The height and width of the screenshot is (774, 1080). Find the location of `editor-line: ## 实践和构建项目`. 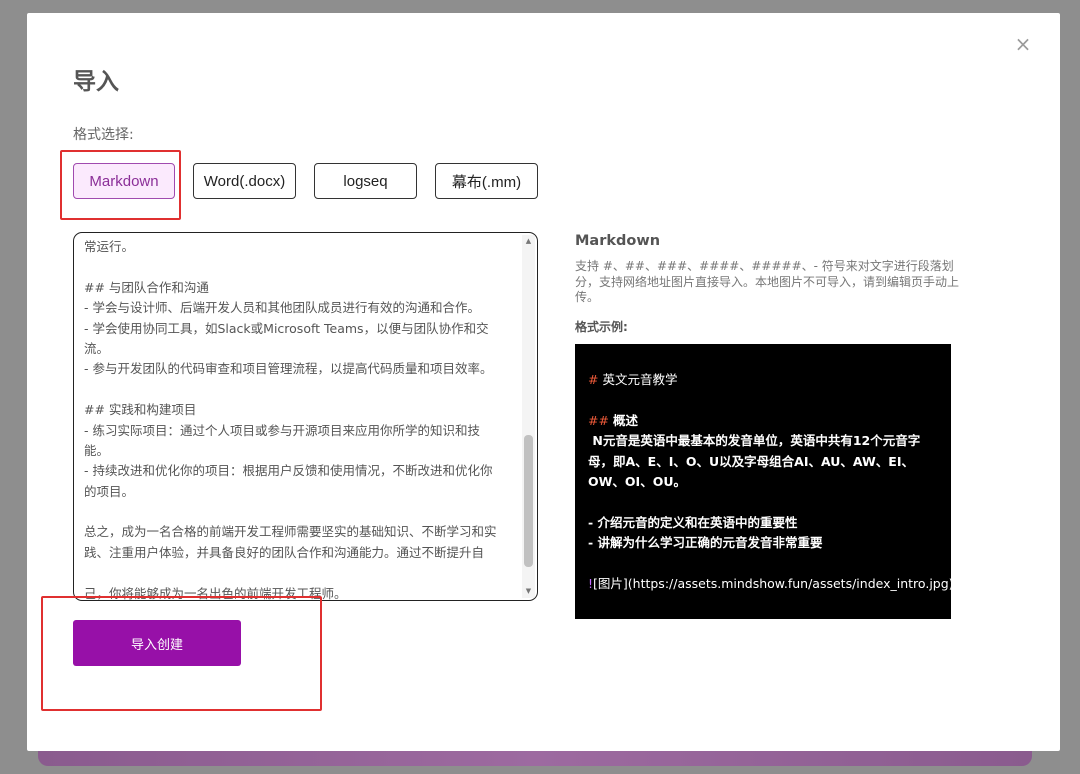

editor-line: ## 实践和构建项目 is located at coordinates (140, 410).